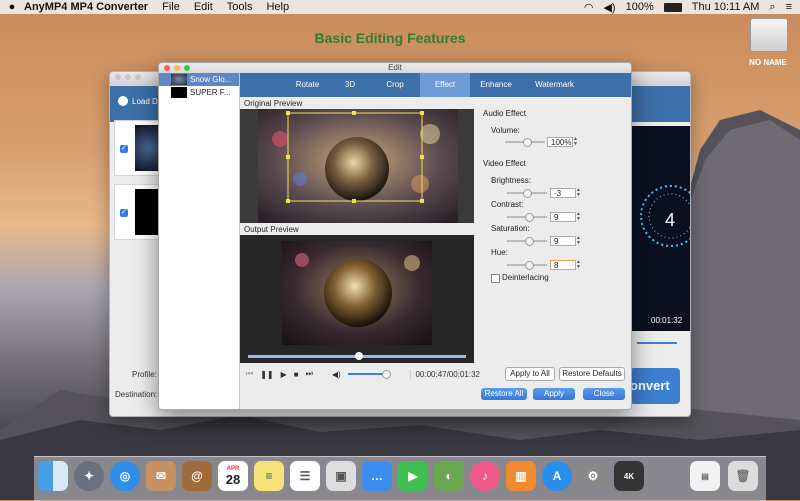 Image resolution: width=800 pixels, height=501 pixels. Describe the element at coordinates (525, 277) in the screenshot. I see `deinterlacing-label: Deinterlacing` at that location.